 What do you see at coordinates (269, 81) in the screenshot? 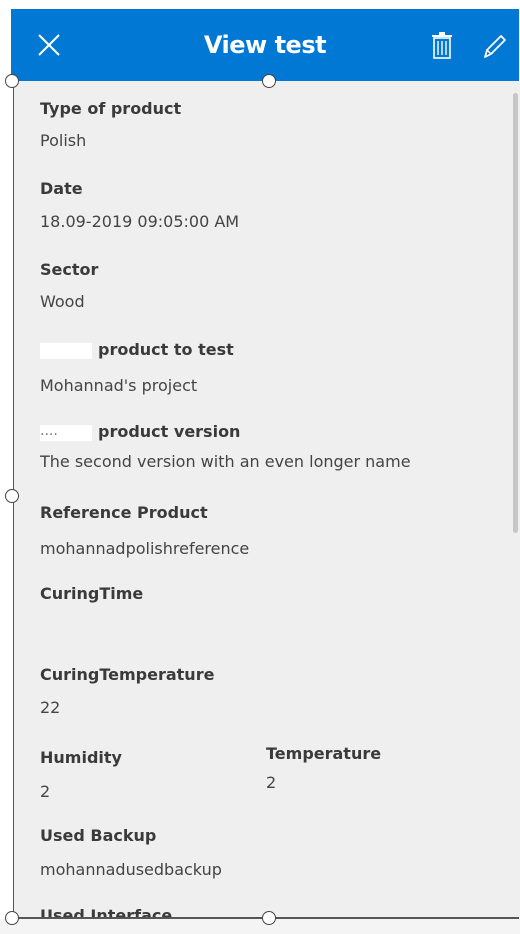
I see `resize-handle-top-center` at bounding box center [269, 81].